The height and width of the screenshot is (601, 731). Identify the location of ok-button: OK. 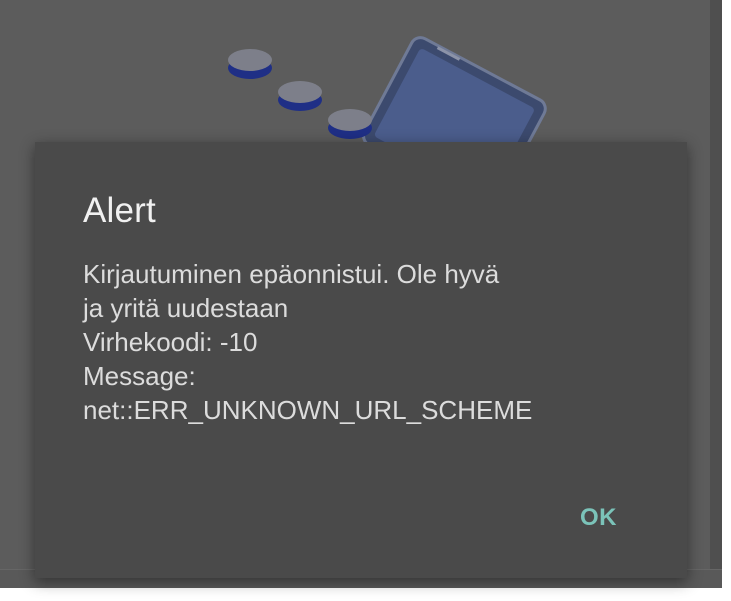
(598, 518).